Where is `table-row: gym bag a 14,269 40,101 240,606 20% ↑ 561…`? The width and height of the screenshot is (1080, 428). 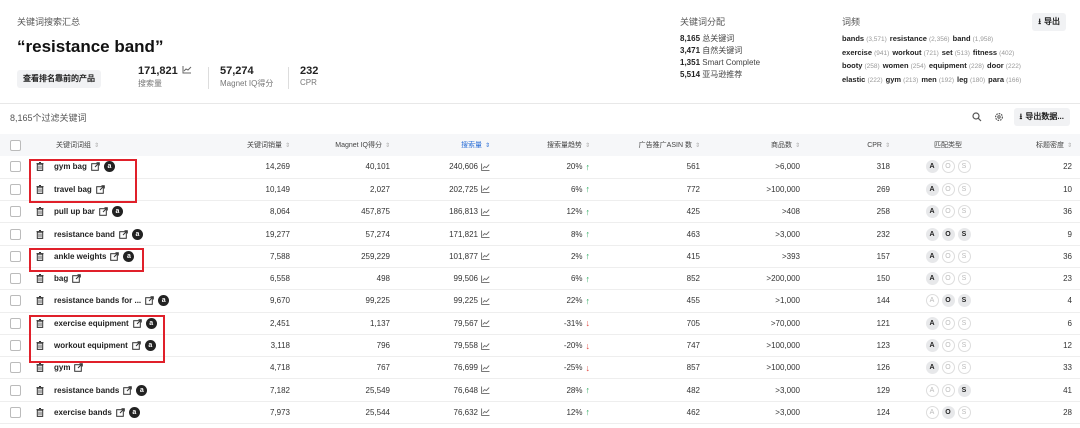
table-row: gym bag a 14,269 40,101 240,606 20% ↑ 561… is located at coordinates (540, 167).